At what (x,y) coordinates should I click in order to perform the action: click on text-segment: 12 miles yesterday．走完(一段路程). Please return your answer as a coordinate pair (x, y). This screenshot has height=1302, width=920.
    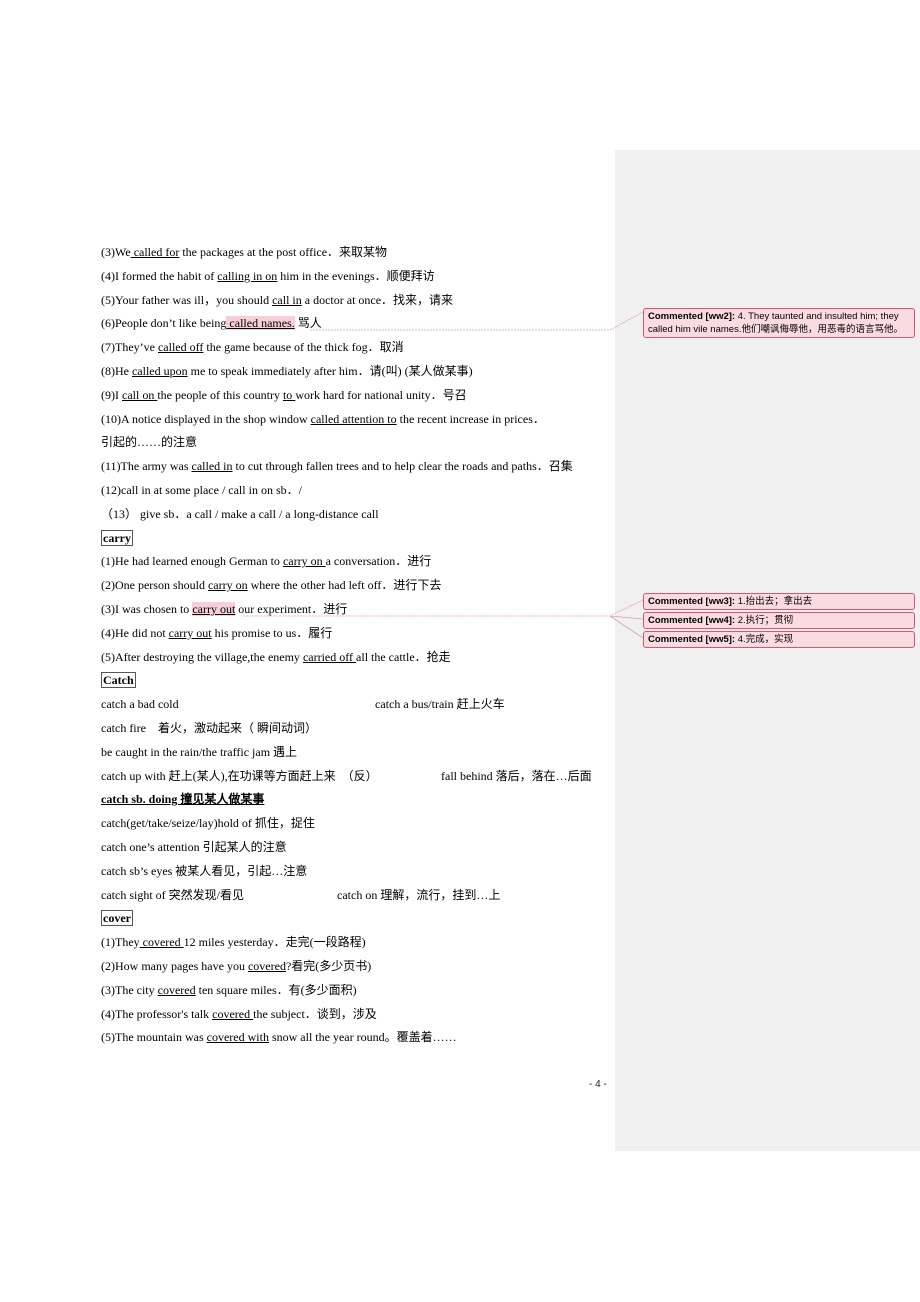
    Looking at the image, I should click on (274, 942).